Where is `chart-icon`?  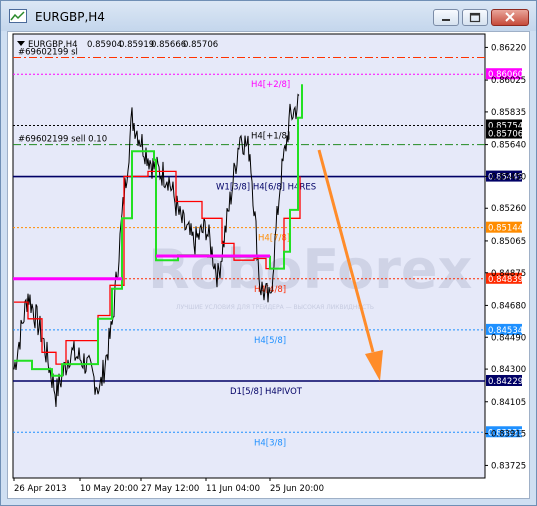 chart-icon is located at coordinates (18, 16).